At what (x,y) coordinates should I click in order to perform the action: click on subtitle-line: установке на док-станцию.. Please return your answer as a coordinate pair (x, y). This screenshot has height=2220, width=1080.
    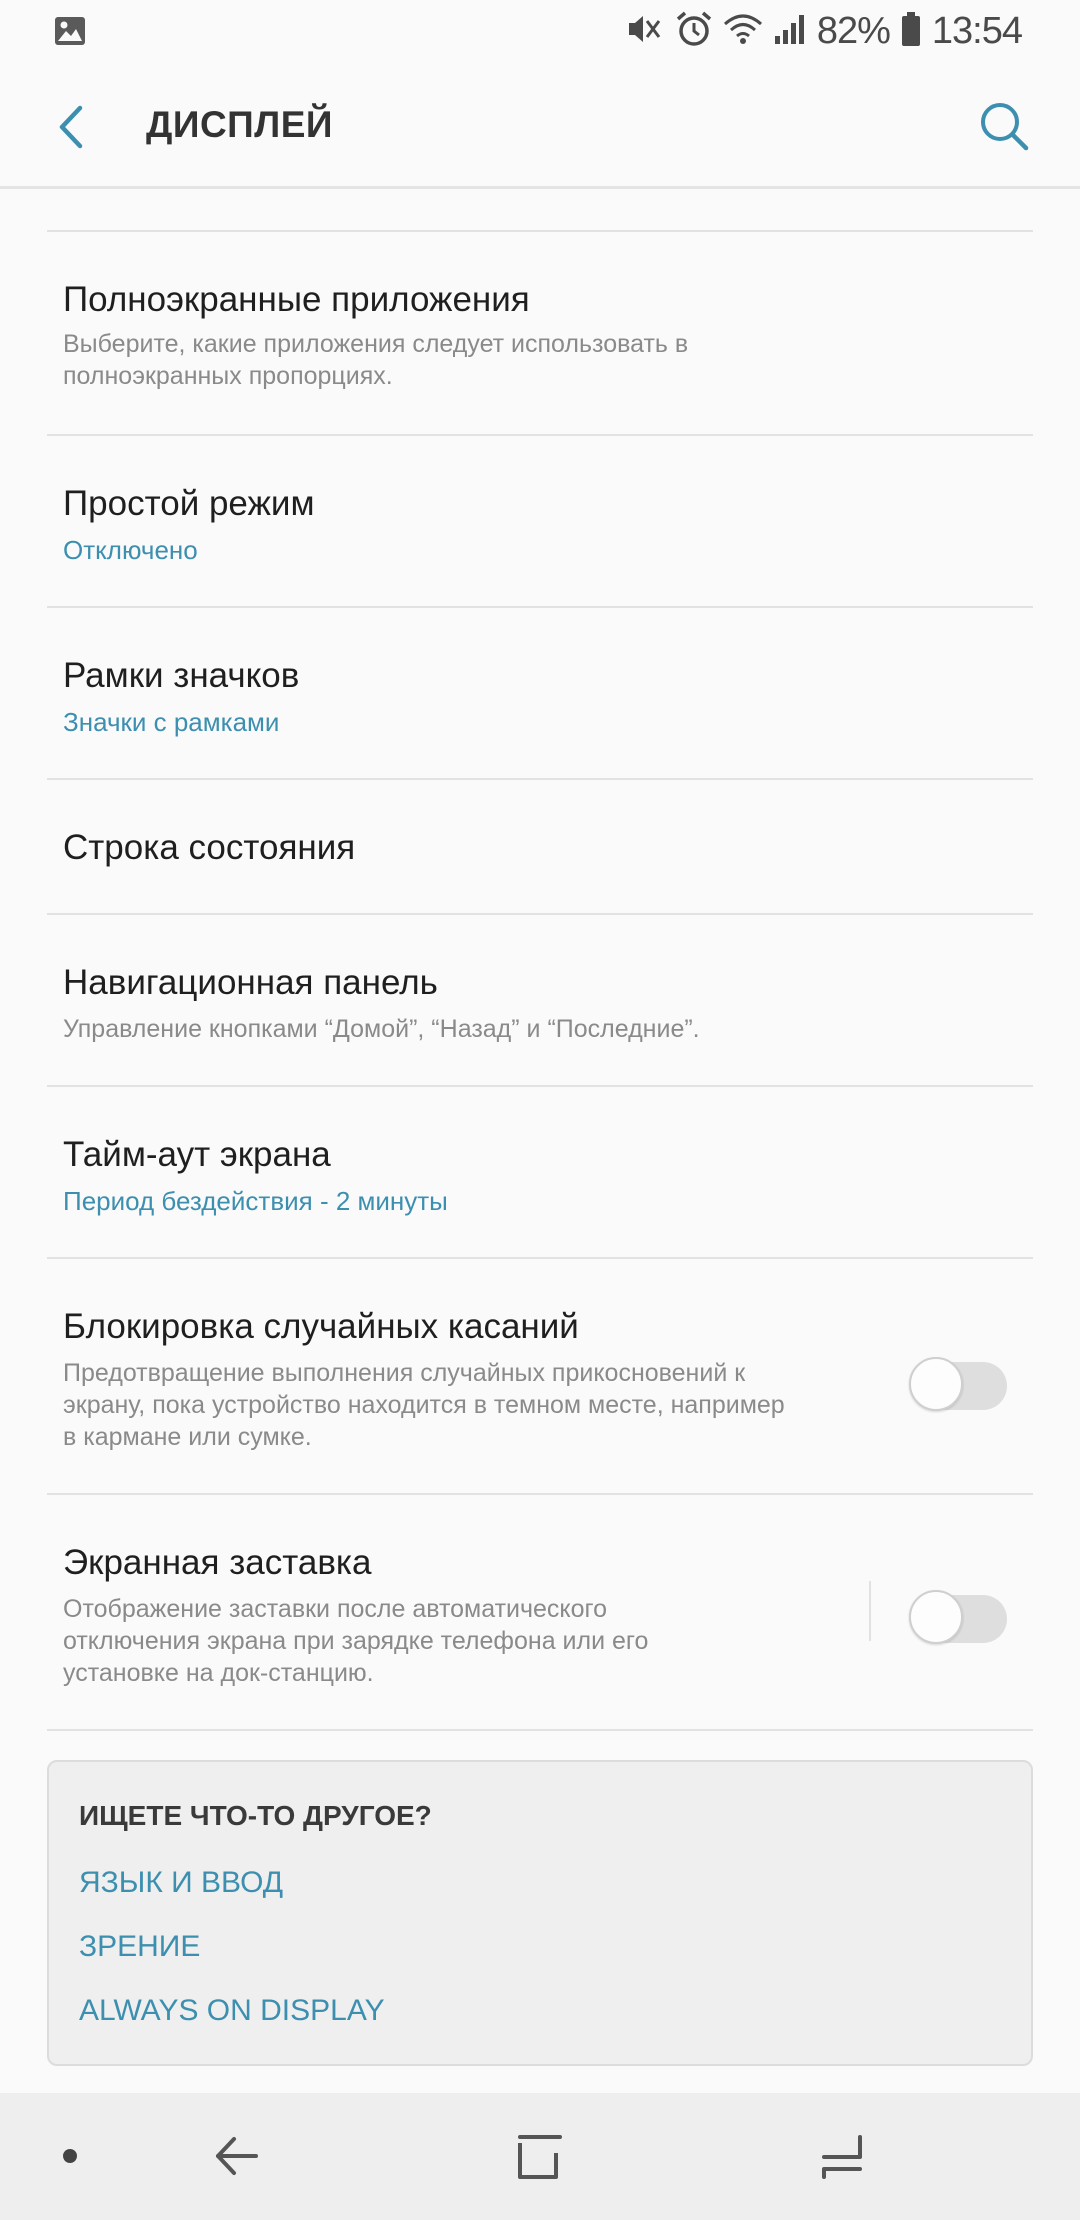
    Looking at the image, I should click on (218, 1673).